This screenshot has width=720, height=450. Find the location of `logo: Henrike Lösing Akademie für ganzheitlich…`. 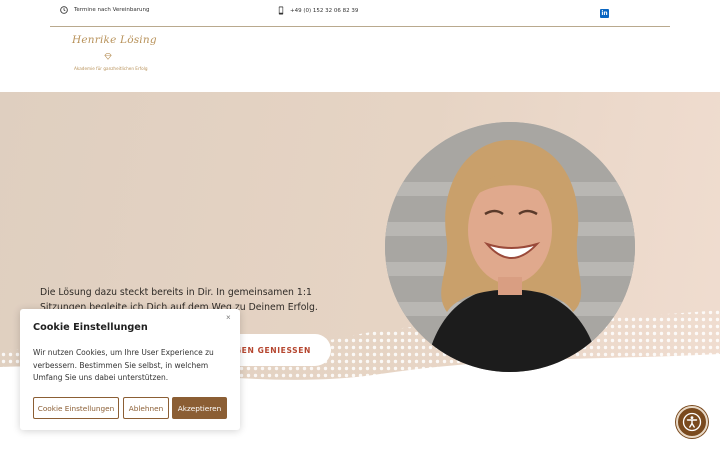

logo: Henrike Lösing Akademie für ganzheitlich… is located at coordinates (114, 54).